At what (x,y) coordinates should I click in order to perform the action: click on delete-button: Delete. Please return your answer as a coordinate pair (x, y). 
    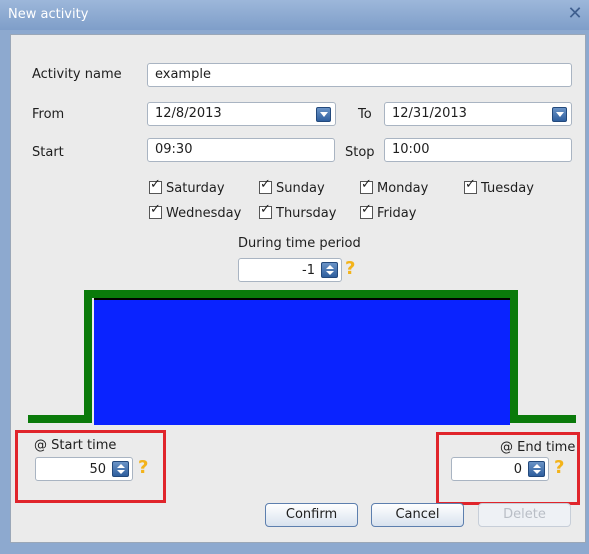
    Looking at the image, I should click on (524, 515).